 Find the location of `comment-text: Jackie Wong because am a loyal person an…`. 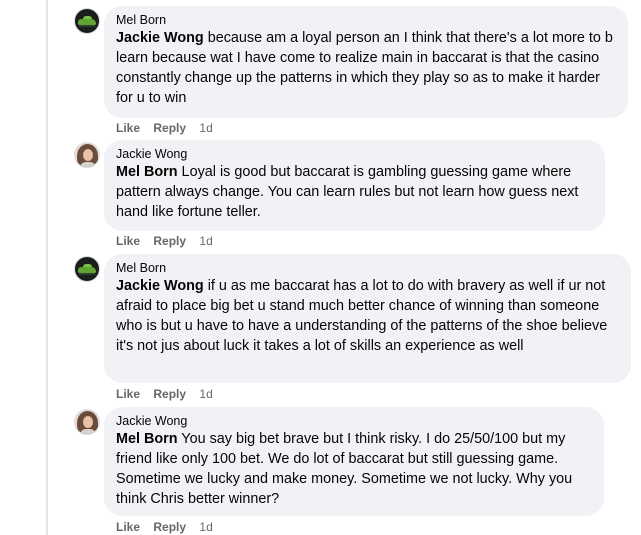

comment-text: Jackie Wong because am a loyal person an… is located at coordinates (366, 68).